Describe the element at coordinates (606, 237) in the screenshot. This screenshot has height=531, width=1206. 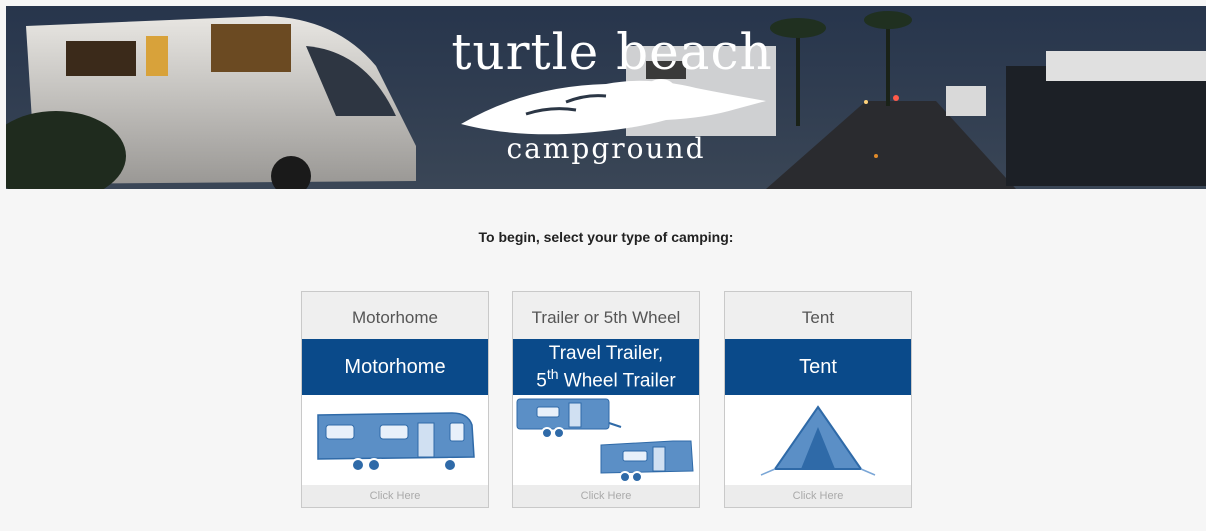
I see `instruction-text: To begin, select your type of camping:` at that location.